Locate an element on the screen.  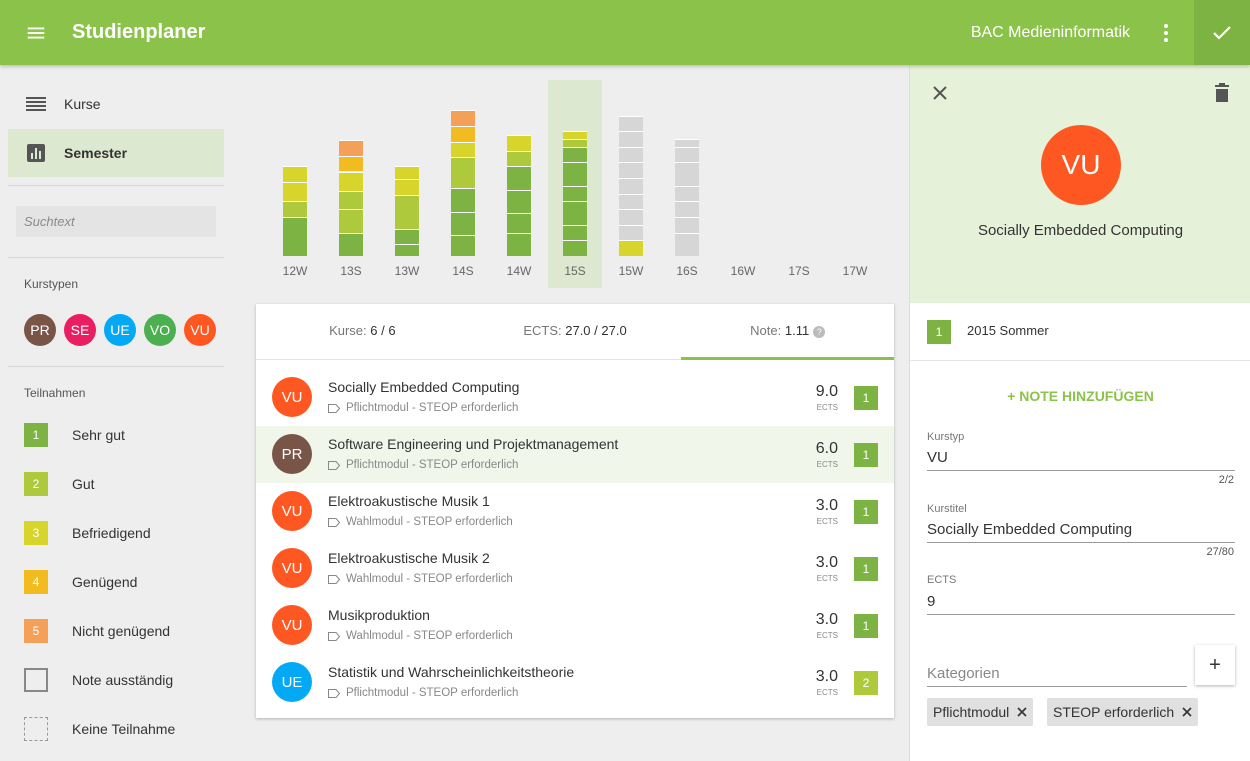
semester-label-14w: 14W is located at coordinates (519, 271).